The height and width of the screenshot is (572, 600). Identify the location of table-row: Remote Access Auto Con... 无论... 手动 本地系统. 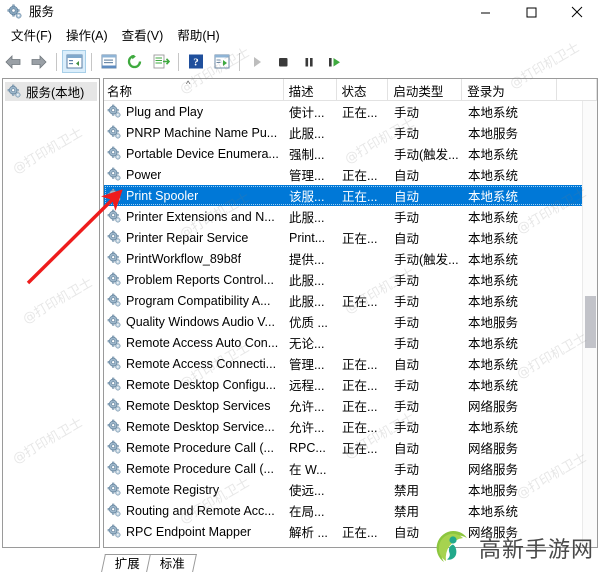
(350, 342).